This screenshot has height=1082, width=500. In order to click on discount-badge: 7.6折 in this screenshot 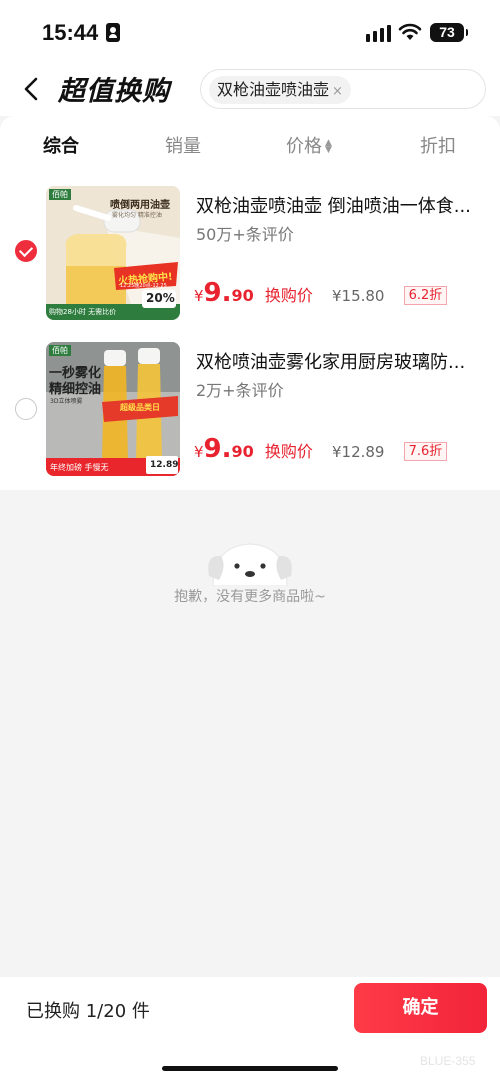, I will do `click(425, 451)`.